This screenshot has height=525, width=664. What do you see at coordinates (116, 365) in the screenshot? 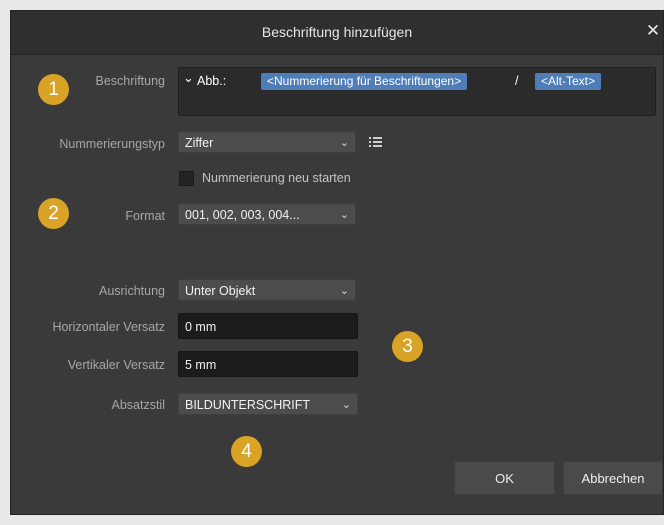
I see `vertical-offset-label: Vertikaler Versatz` at bounding box center [116, 365].